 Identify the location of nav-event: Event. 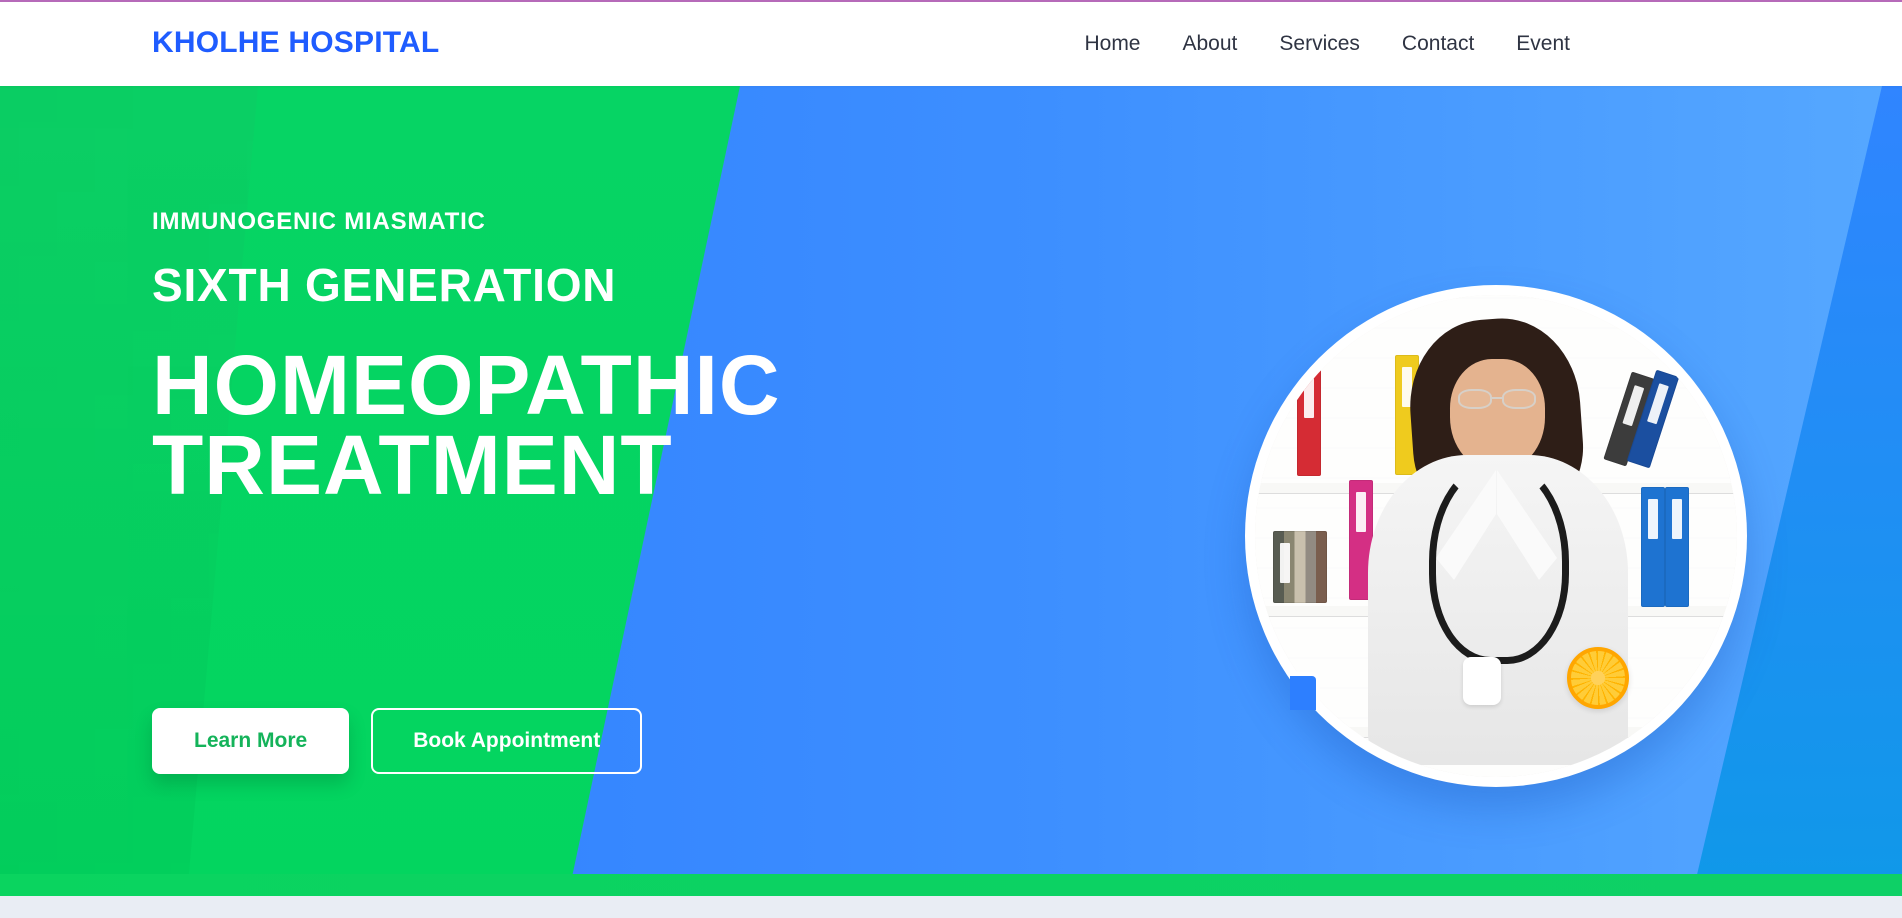
(1543, 43).